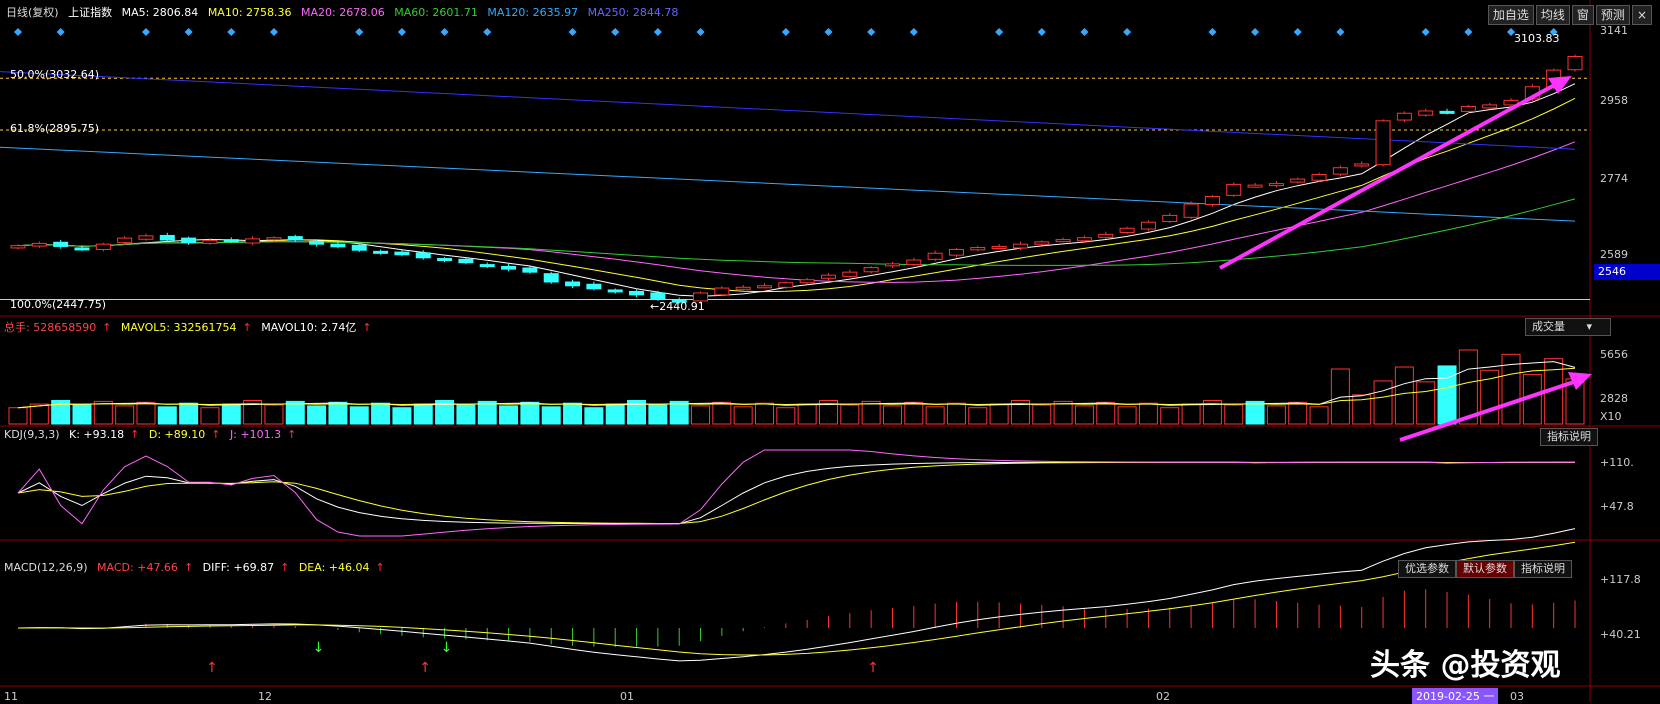  I want to click on optimize-params-button: 优选参数, so click(1427, 569).